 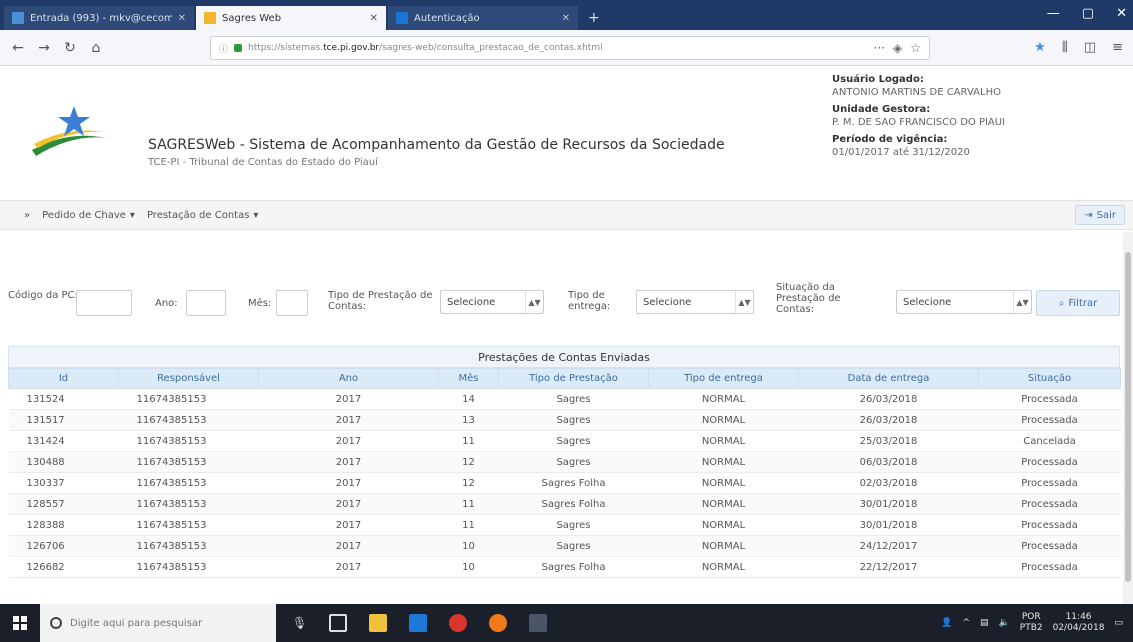 What do you see at coordinates (1079, 623) in the screenshot?
I see `clock: 11:46 02/04/2018` at bounding box center [1079, 623].